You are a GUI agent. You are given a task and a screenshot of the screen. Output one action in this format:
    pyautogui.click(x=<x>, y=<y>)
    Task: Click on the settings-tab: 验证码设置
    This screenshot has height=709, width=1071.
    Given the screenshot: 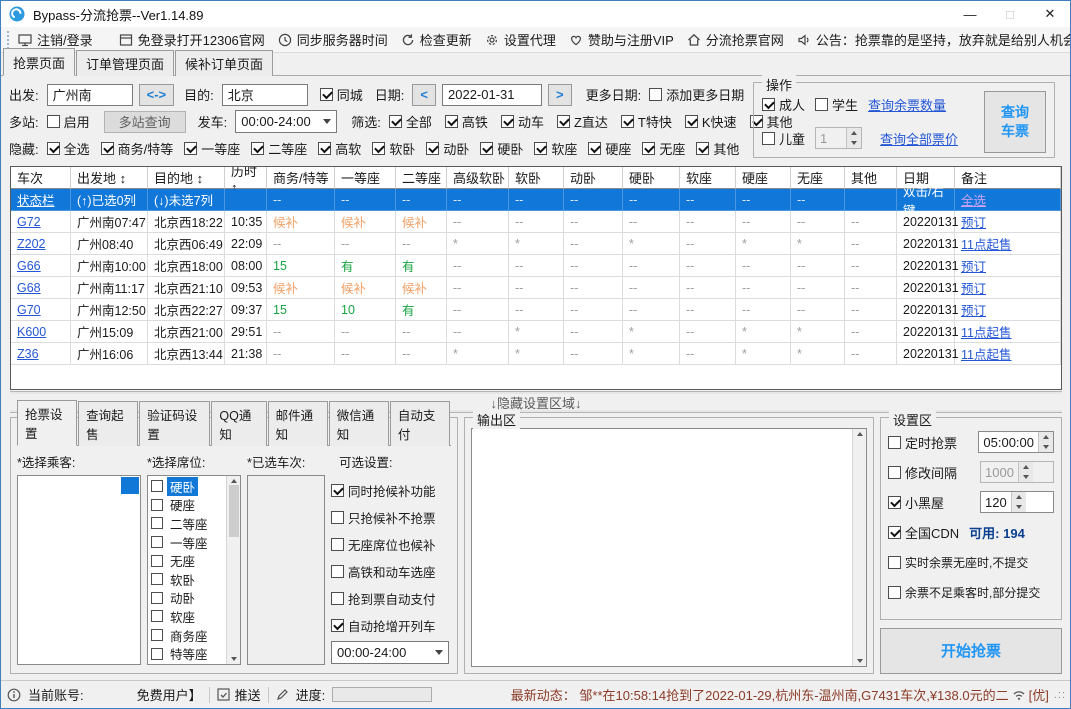 What is the action you would take?
    pyautogui.click(x=175, y=423)
    